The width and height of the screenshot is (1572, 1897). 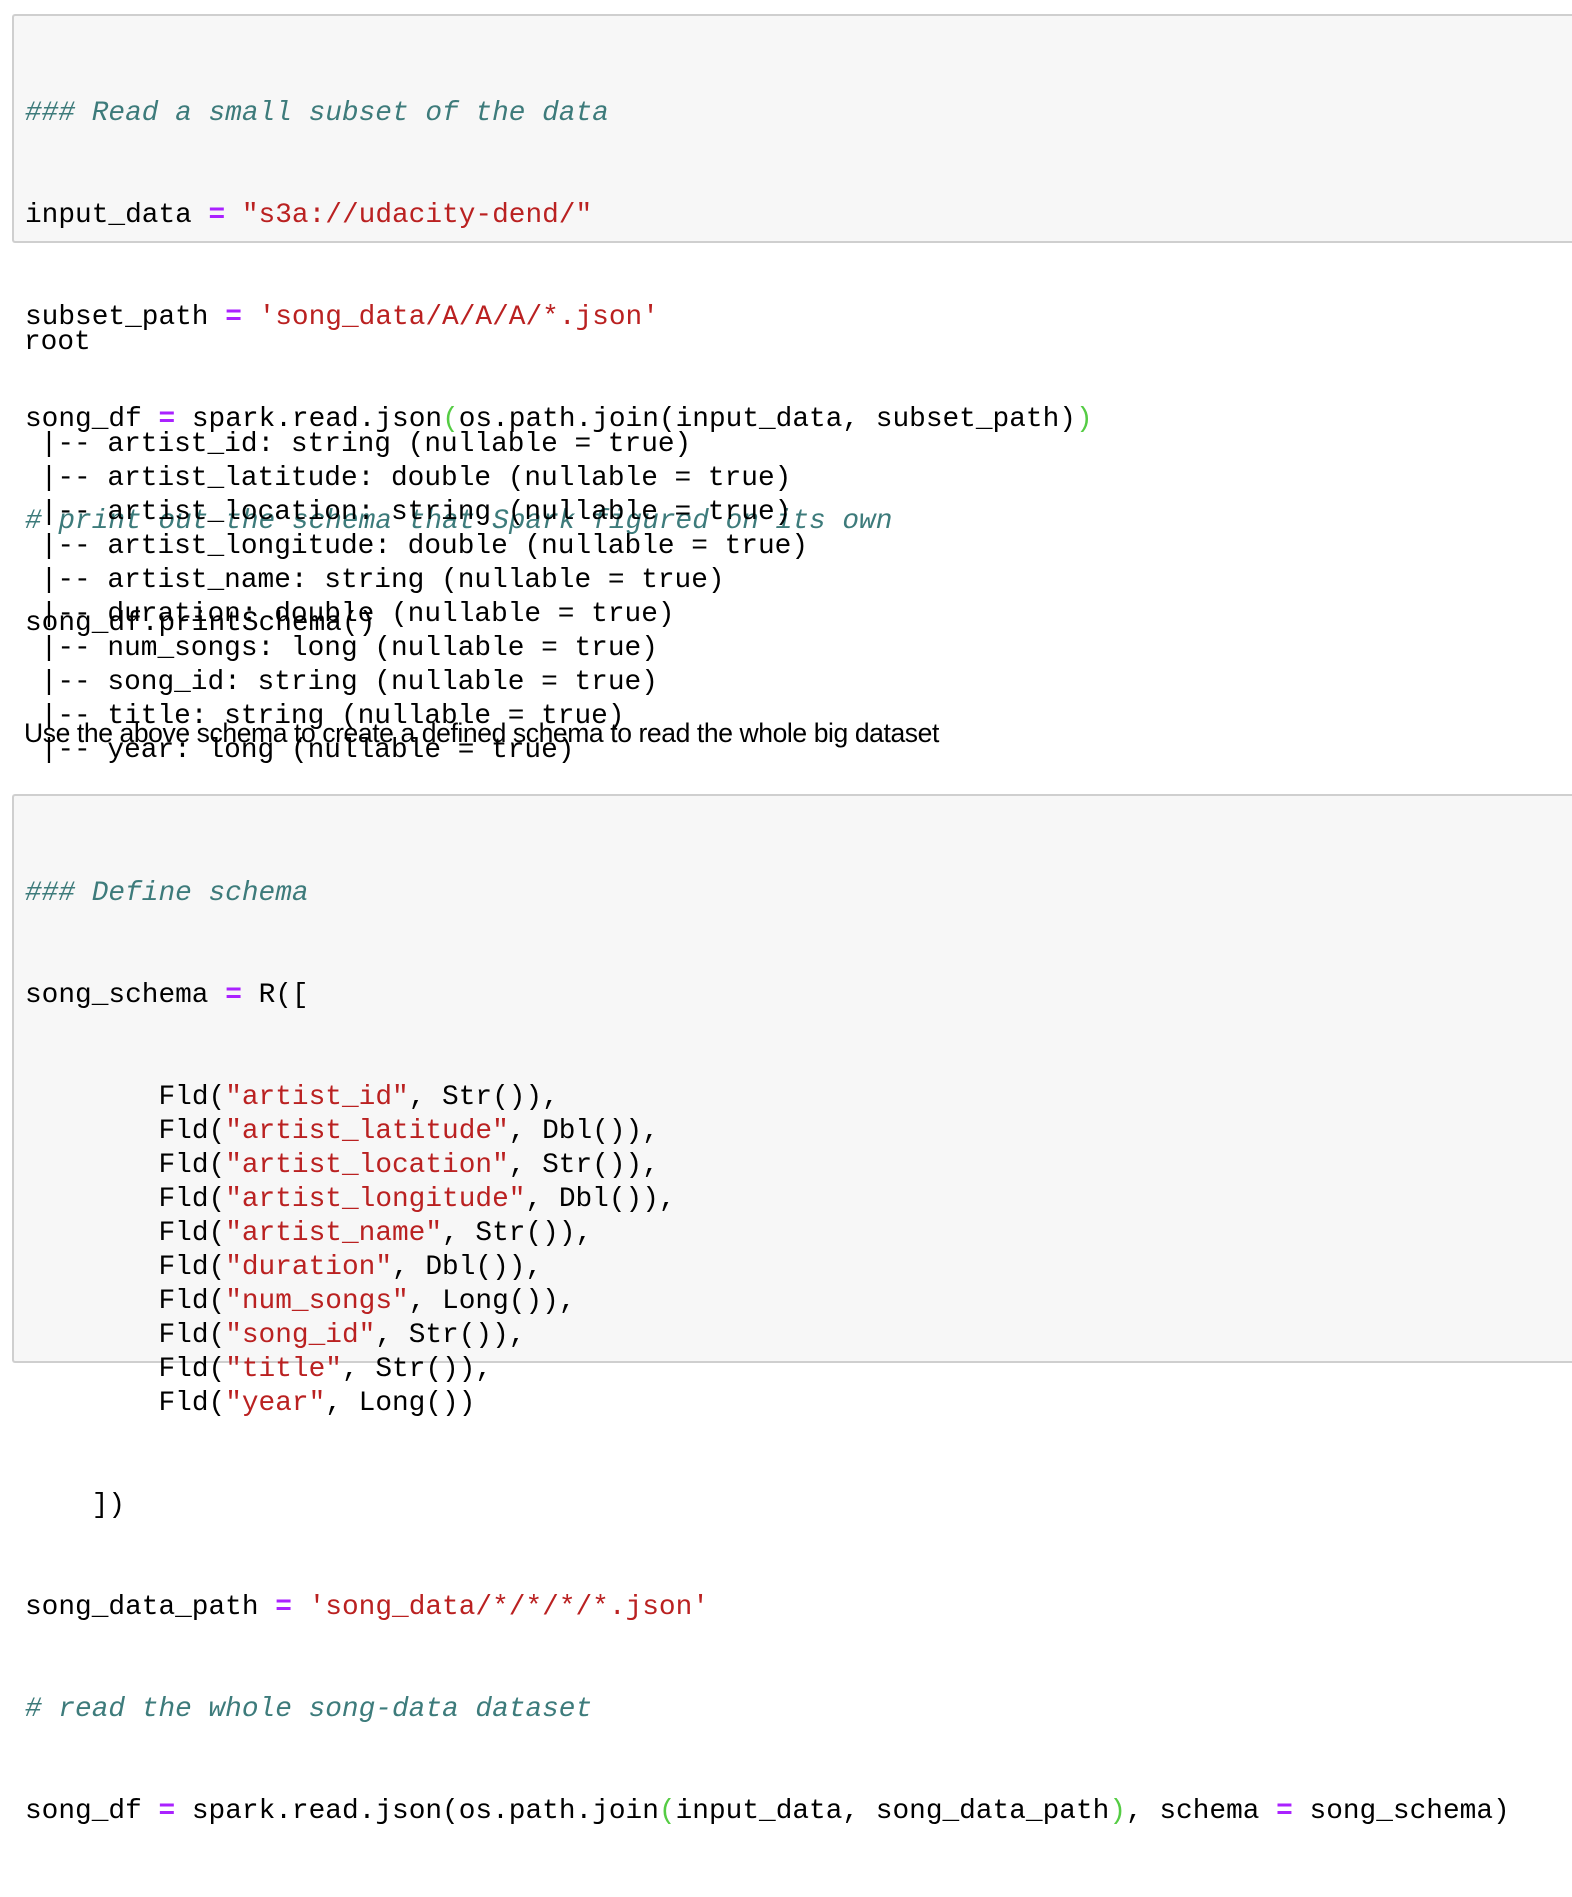 I want to click on field-definition-line: Fld("title", Str()),, so click(x=325, y=1369).